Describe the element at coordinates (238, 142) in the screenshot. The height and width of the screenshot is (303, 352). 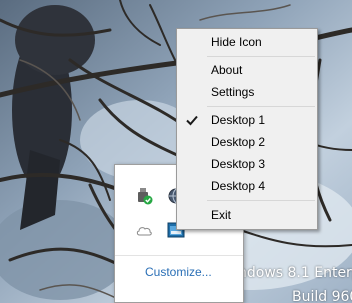
I see `menu-item-label: Desktop 2` at that location.